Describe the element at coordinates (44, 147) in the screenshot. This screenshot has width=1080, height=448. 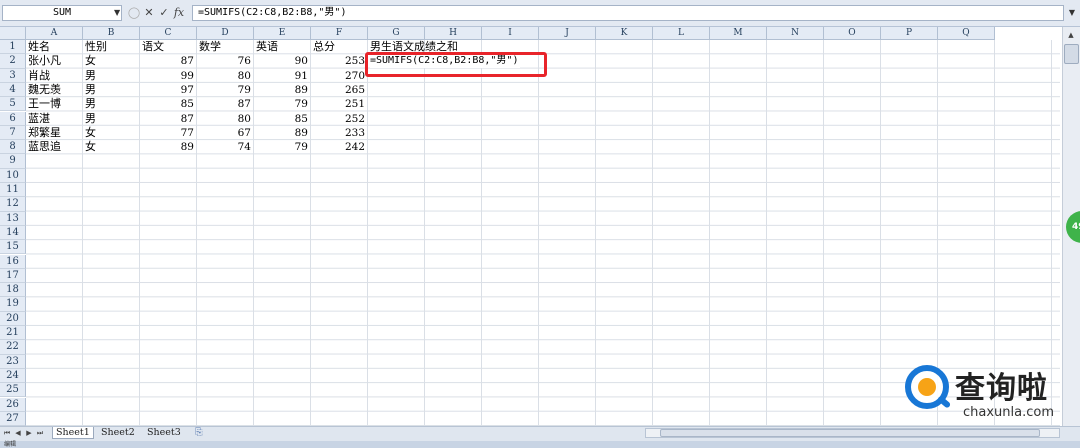
I see `data-cell: 蓝思追` at that location.